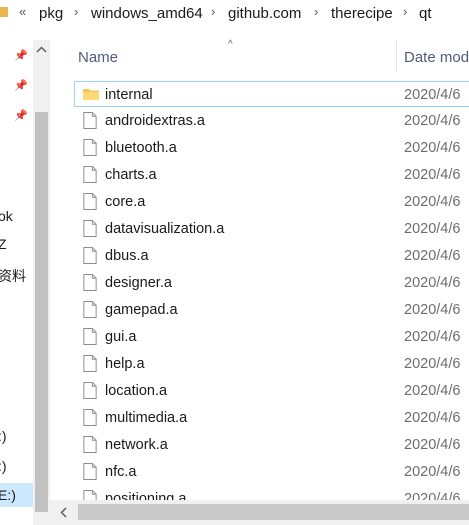  I want to click on file-row: network.a 2020/4/6, so click(272, 445).